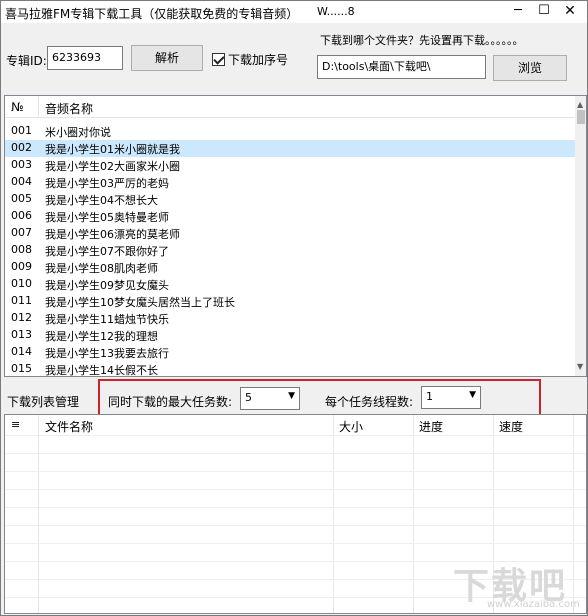 This screenshot has height=616, width=588. What do you see at coordinates (21, 300) in the screenshot?
I see `audio-row-number: 011` at bounding box center [21, 300].